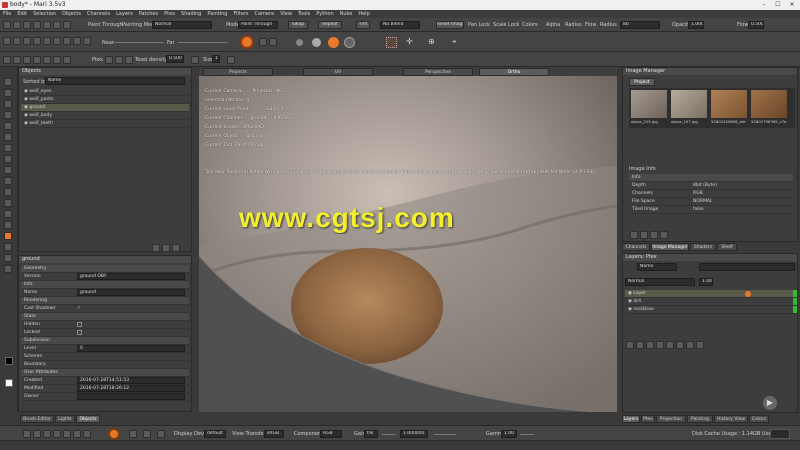 This screenshot has height=450, width=800. Describe the element at coordinates (57, 60) in the screenshot. I see `vertex-icon` at that location.